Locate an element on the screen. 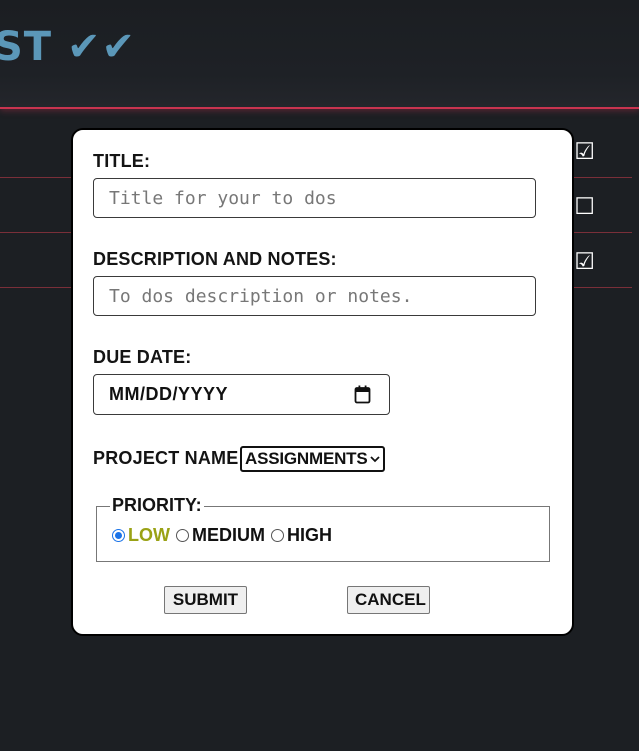 The width and height of the screenshot is (639, 751). priority-low-radio is located at coordinates (118, 535).